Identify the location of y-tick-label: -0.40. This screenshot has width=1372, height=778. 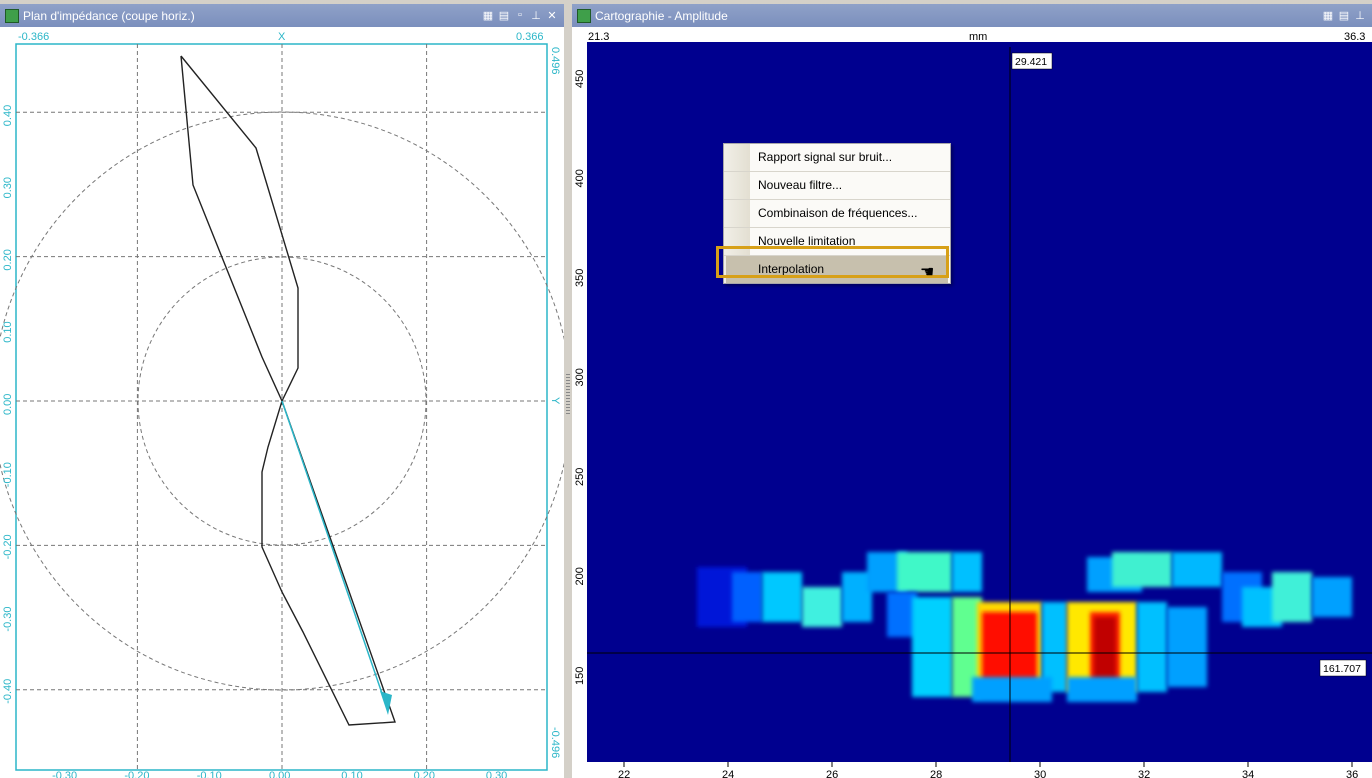
(8, 691).